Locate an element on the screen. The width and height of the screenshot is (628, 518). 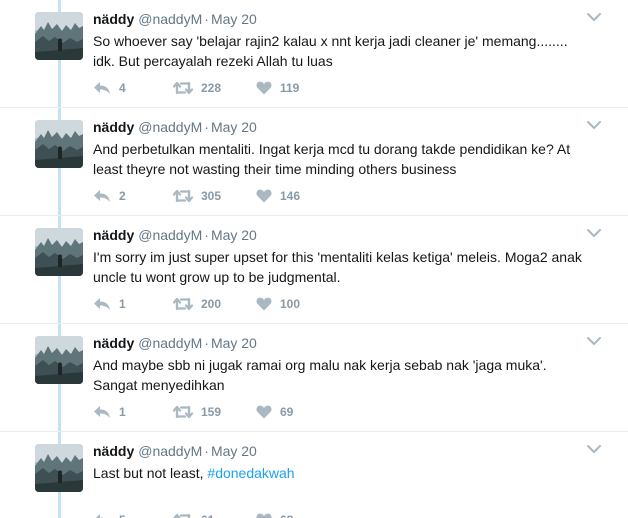
tweet-text: Last but not least, #donedakwah is located at coordinates (343, 473).